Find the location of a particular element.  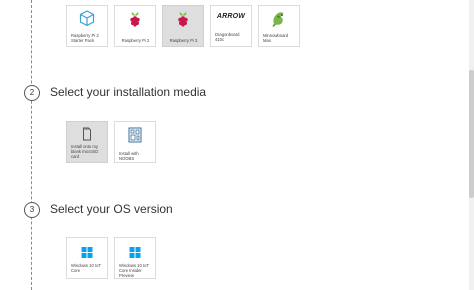

os-card-win10-iot-core-insider: Windows 10 IoT Core Insider Preview is located at coordinates (135, 258).